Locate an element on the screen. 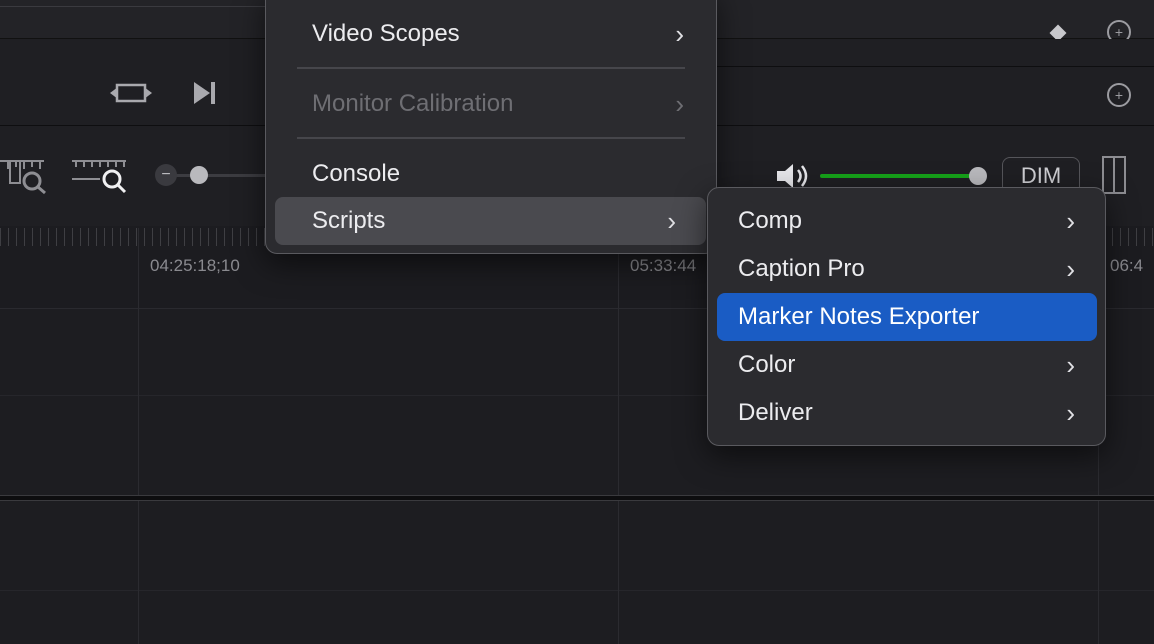 Image resolution: width=1154 pixels, height=644 pixels. next-frame-icon is located at coordinates (205, 93).